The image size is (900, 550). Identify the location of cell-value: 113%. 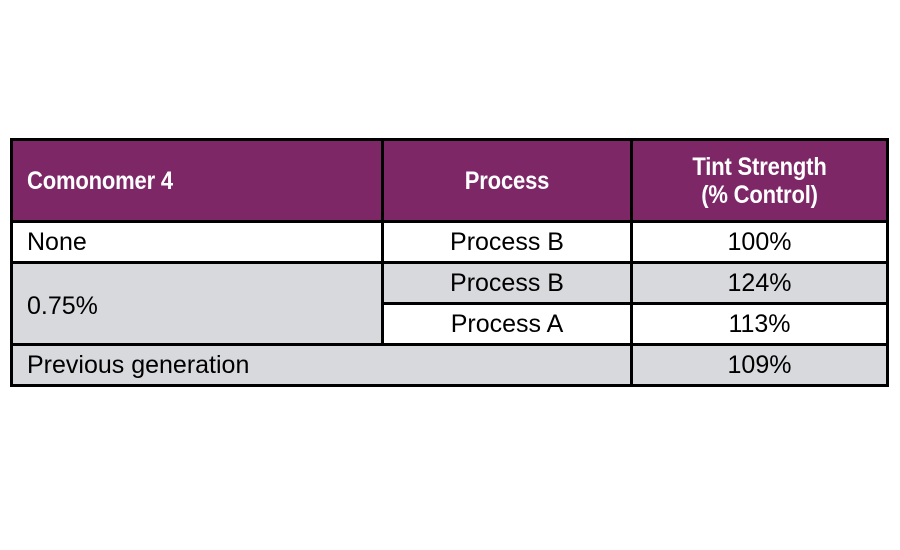
(759, 323).